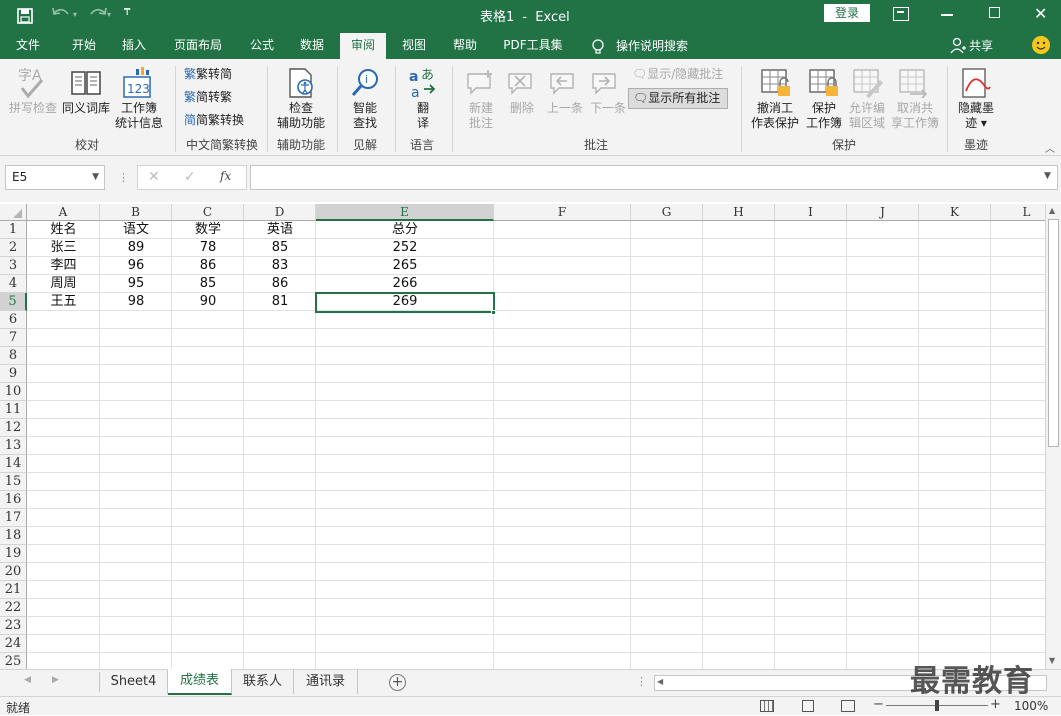 Image resolution: width=1061 pixels, height=716 pixels. What do you see at coordinates (867, 116) in the screenshot?
I see `allow-edit-ranges-button: 允许编 辑区域` at bounding box center [867, 116].